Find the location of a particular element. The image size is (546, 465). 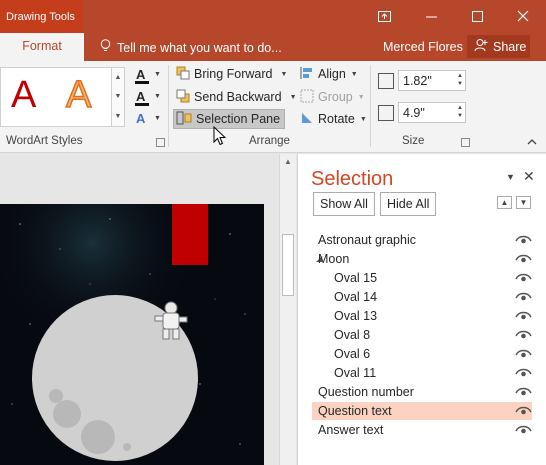

send-backward-icon is located at coordinates (183, 97).